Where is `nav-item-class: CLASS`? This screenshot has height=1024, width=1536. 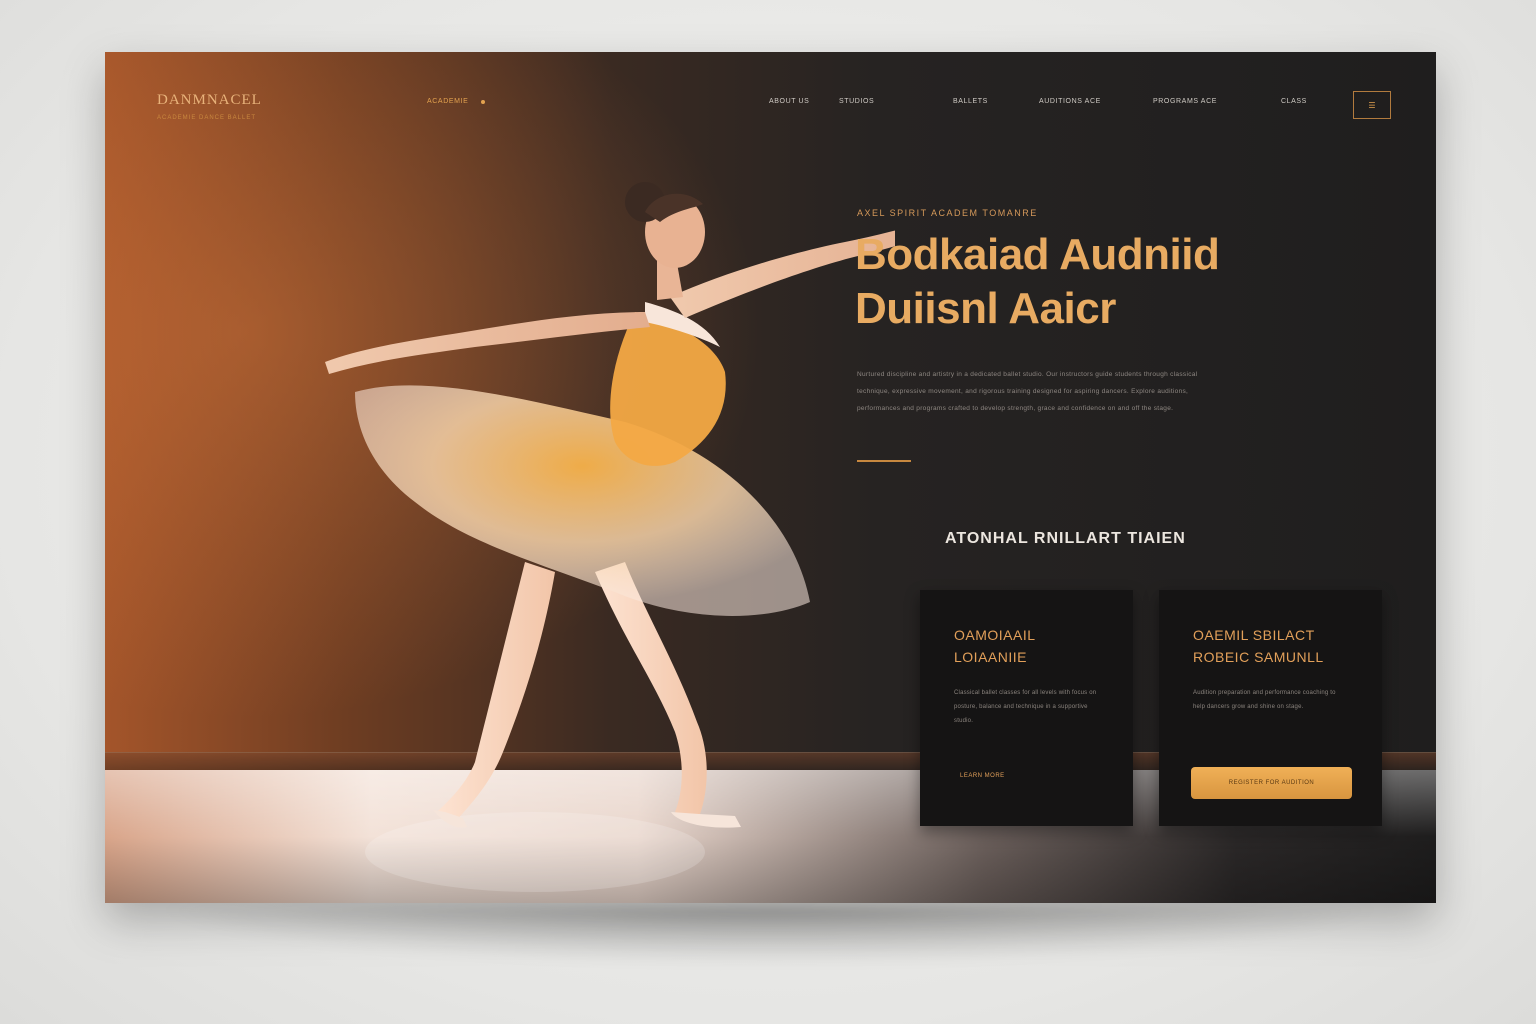 nav-item-class: CLASS is located at coordinates (1294, 101).